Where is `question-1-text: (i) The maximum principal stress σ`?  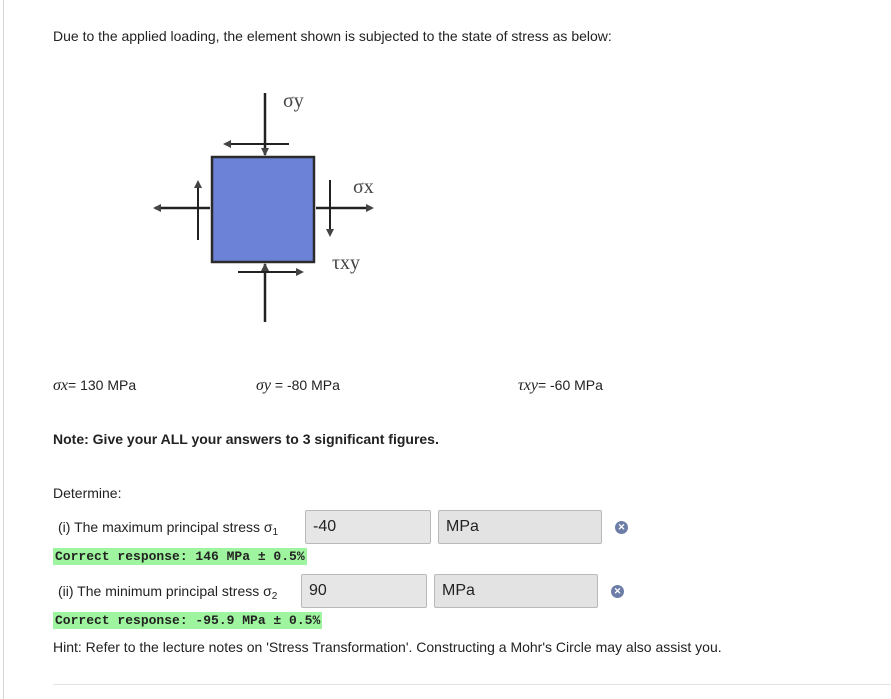 question-1-text: (i) The maximum principal stress σ is located at coordinates (165, 527).